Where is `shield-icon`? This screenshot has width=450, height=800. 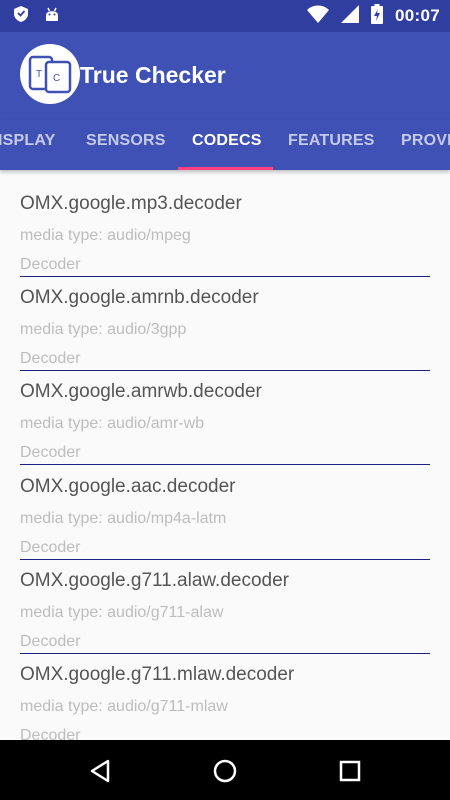 shield-icon is located at coordinates (21, 16).